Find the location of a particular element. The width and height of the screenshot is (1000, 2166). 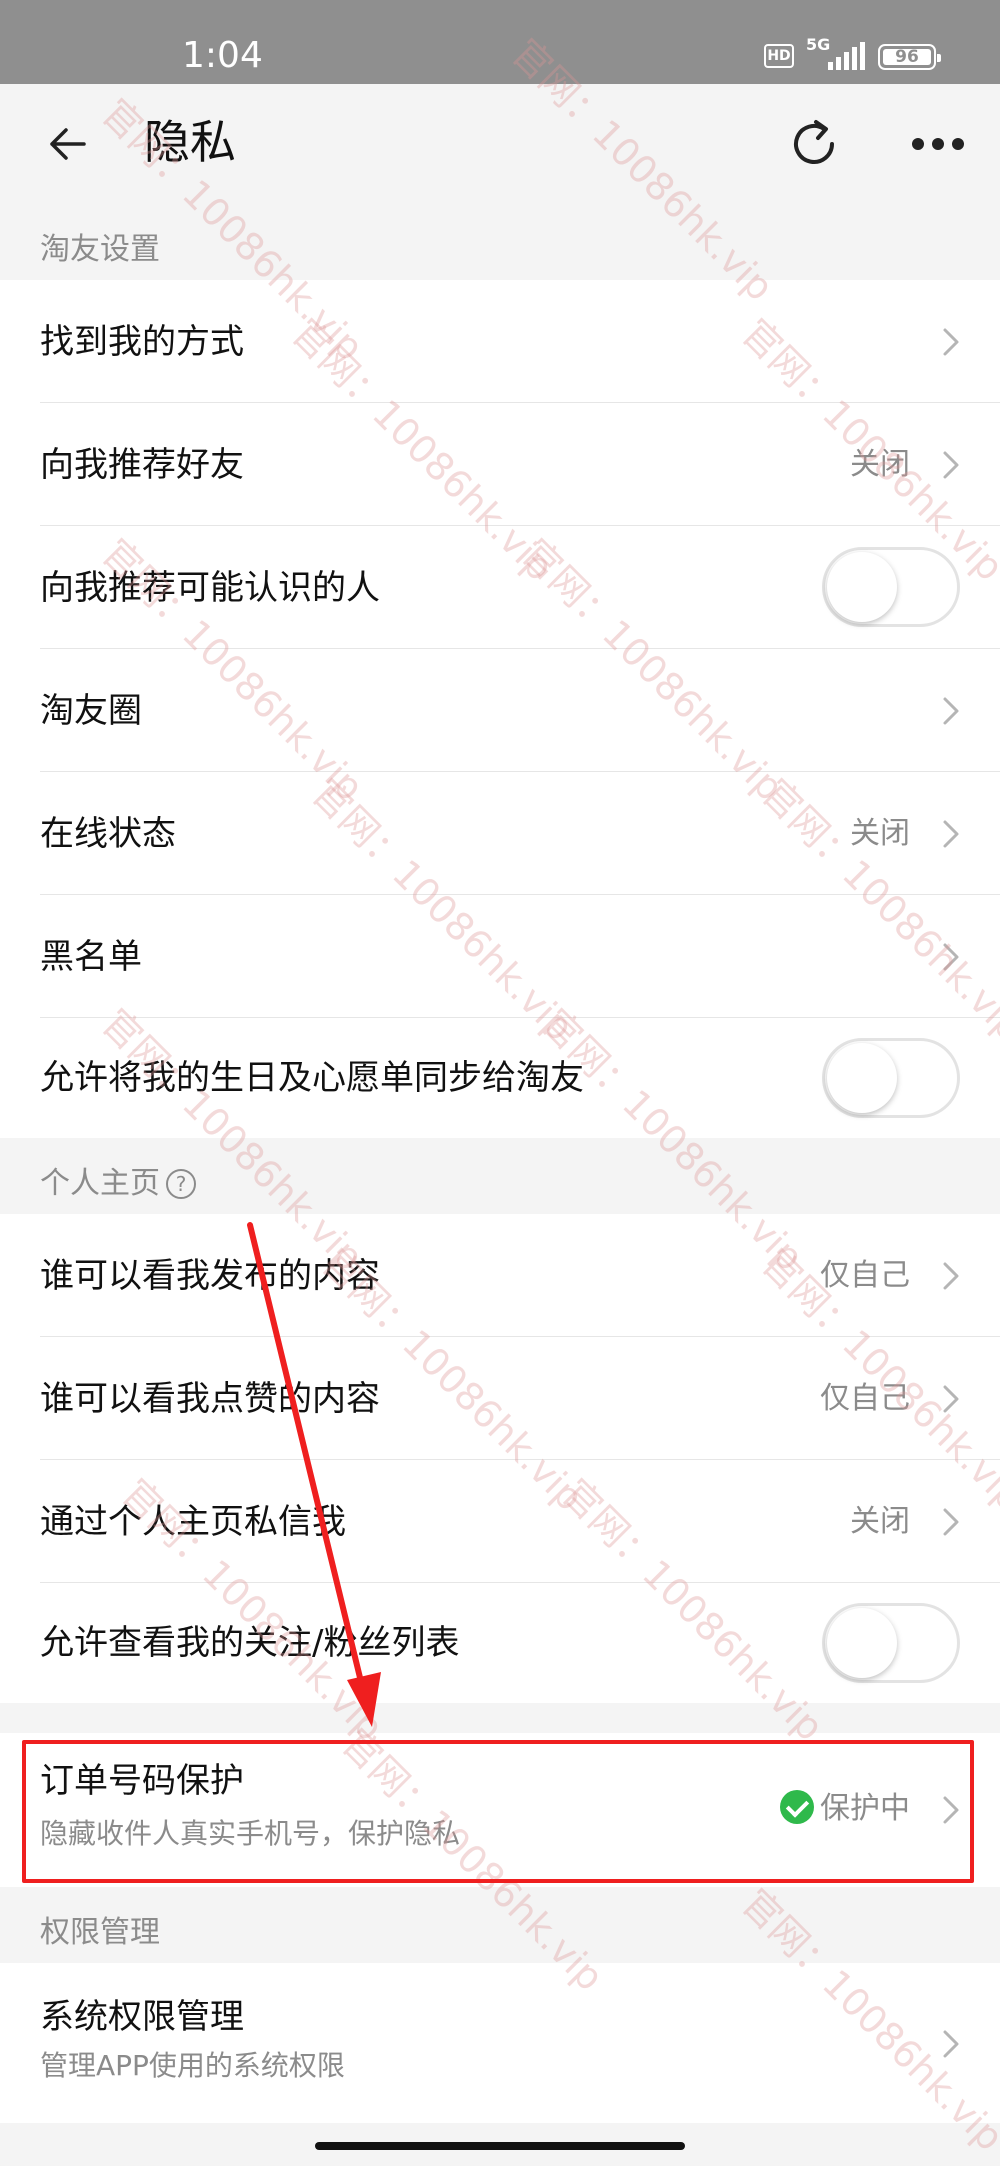

status-bar: 1:04 HD 5G 96 is located at coordinates (500, 42).